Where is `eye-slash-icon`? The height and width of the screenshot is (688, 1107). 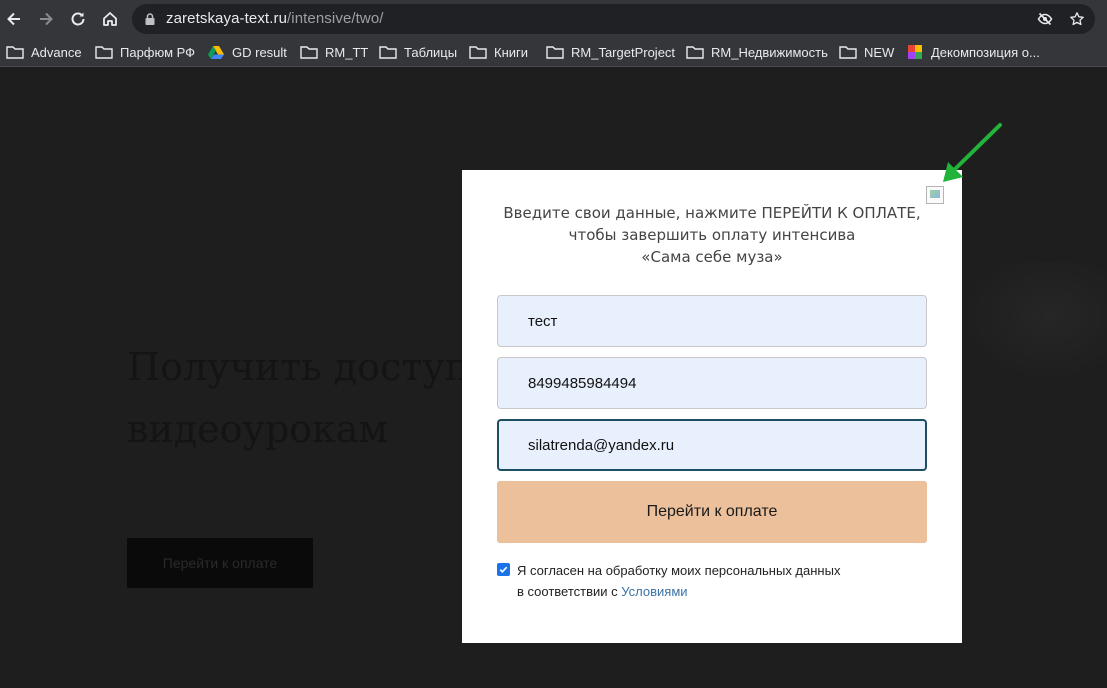
eye-slash-icon is located at coordinates (1045, 19).